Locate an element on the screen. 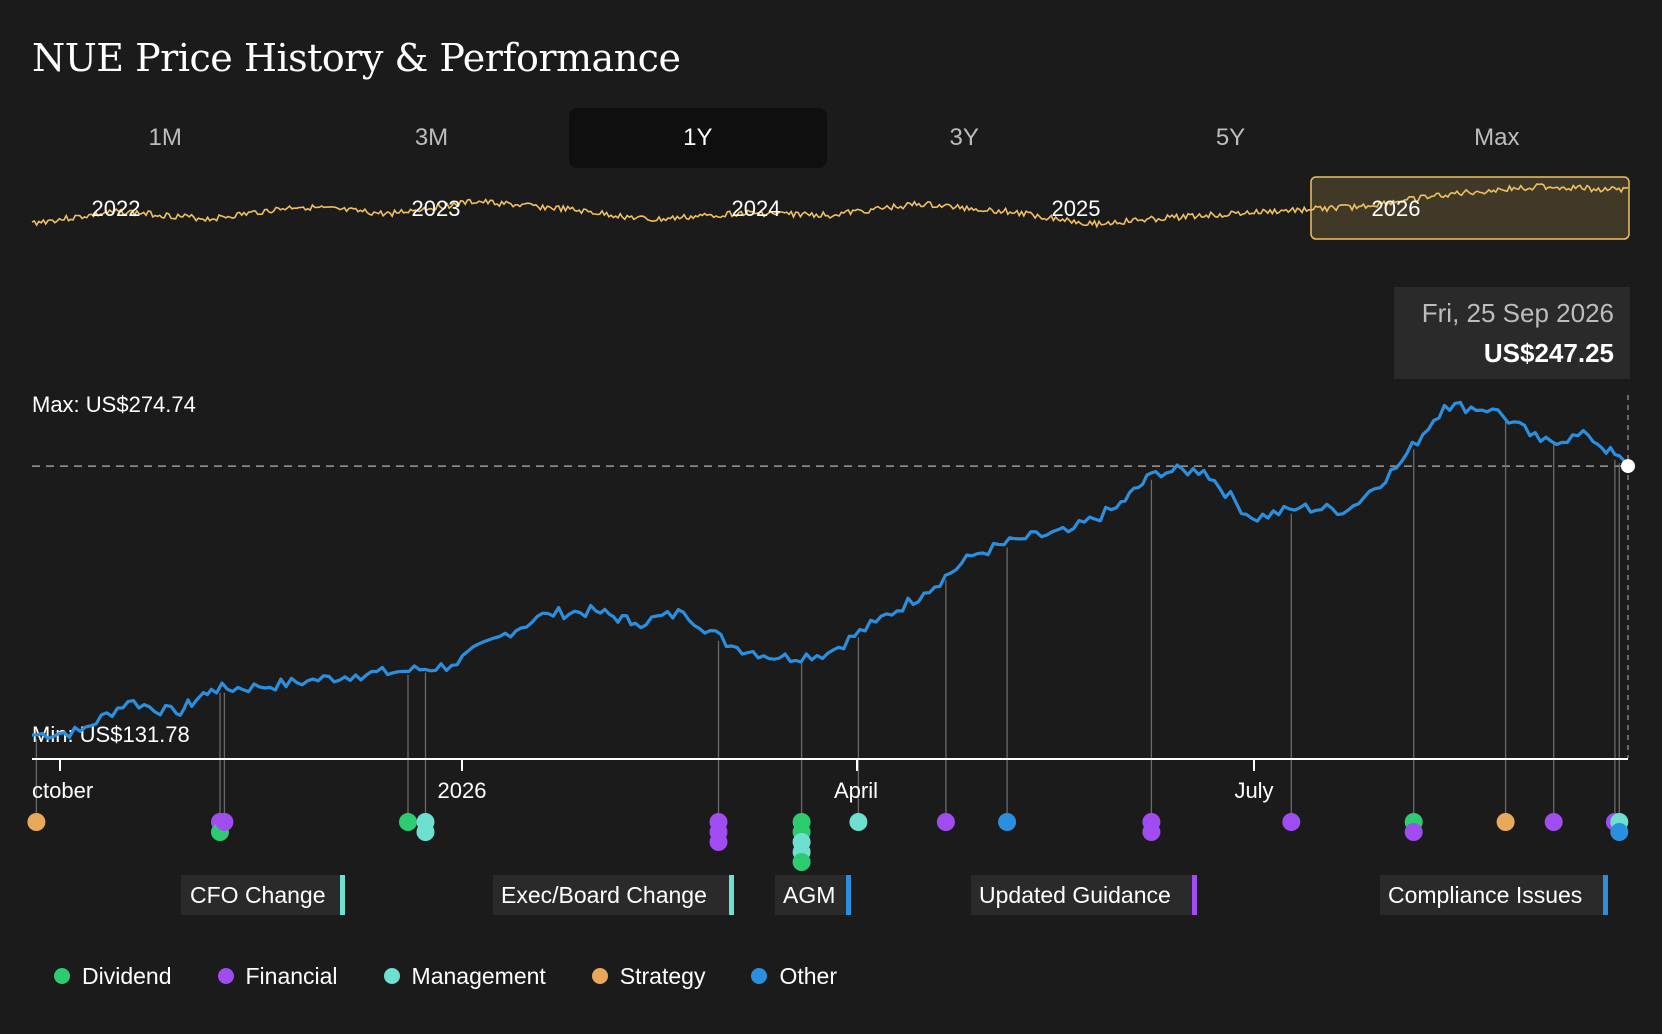 This screenshot has height=1034, width=1662. legend-item-dividend: Dividend is located at coordinates (113, 976).